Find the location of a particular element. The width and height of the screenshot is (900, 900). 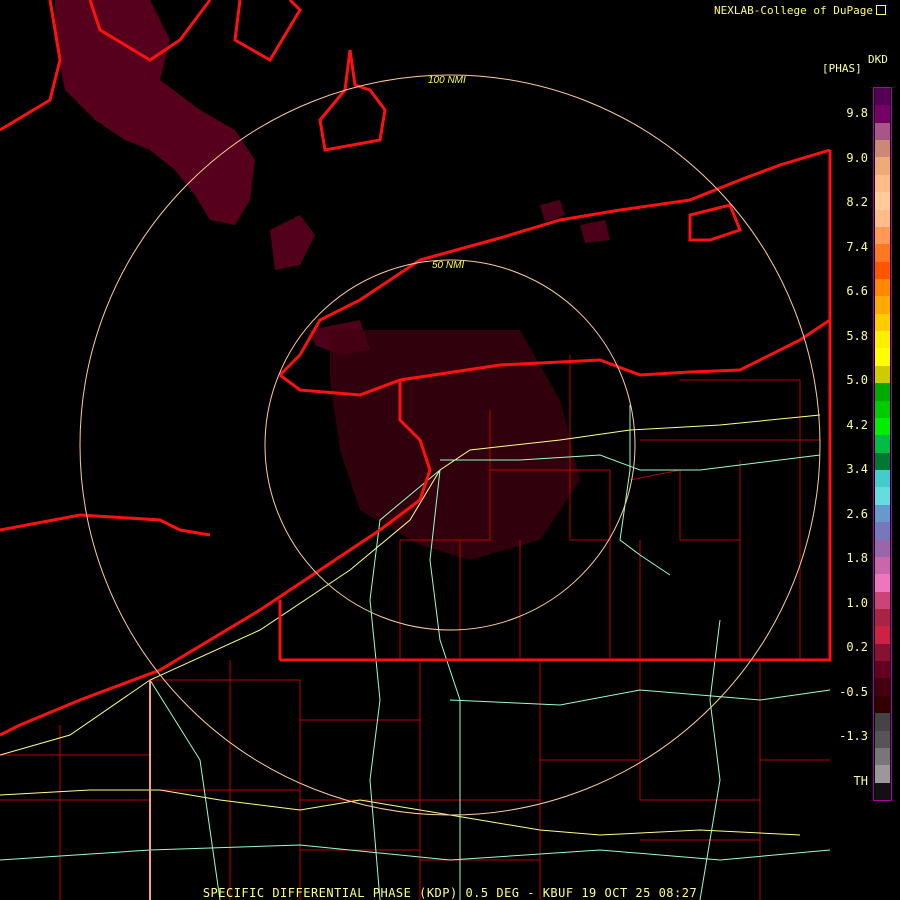

legend-tick-label: 1.0 is located at coordinates (857, 602).